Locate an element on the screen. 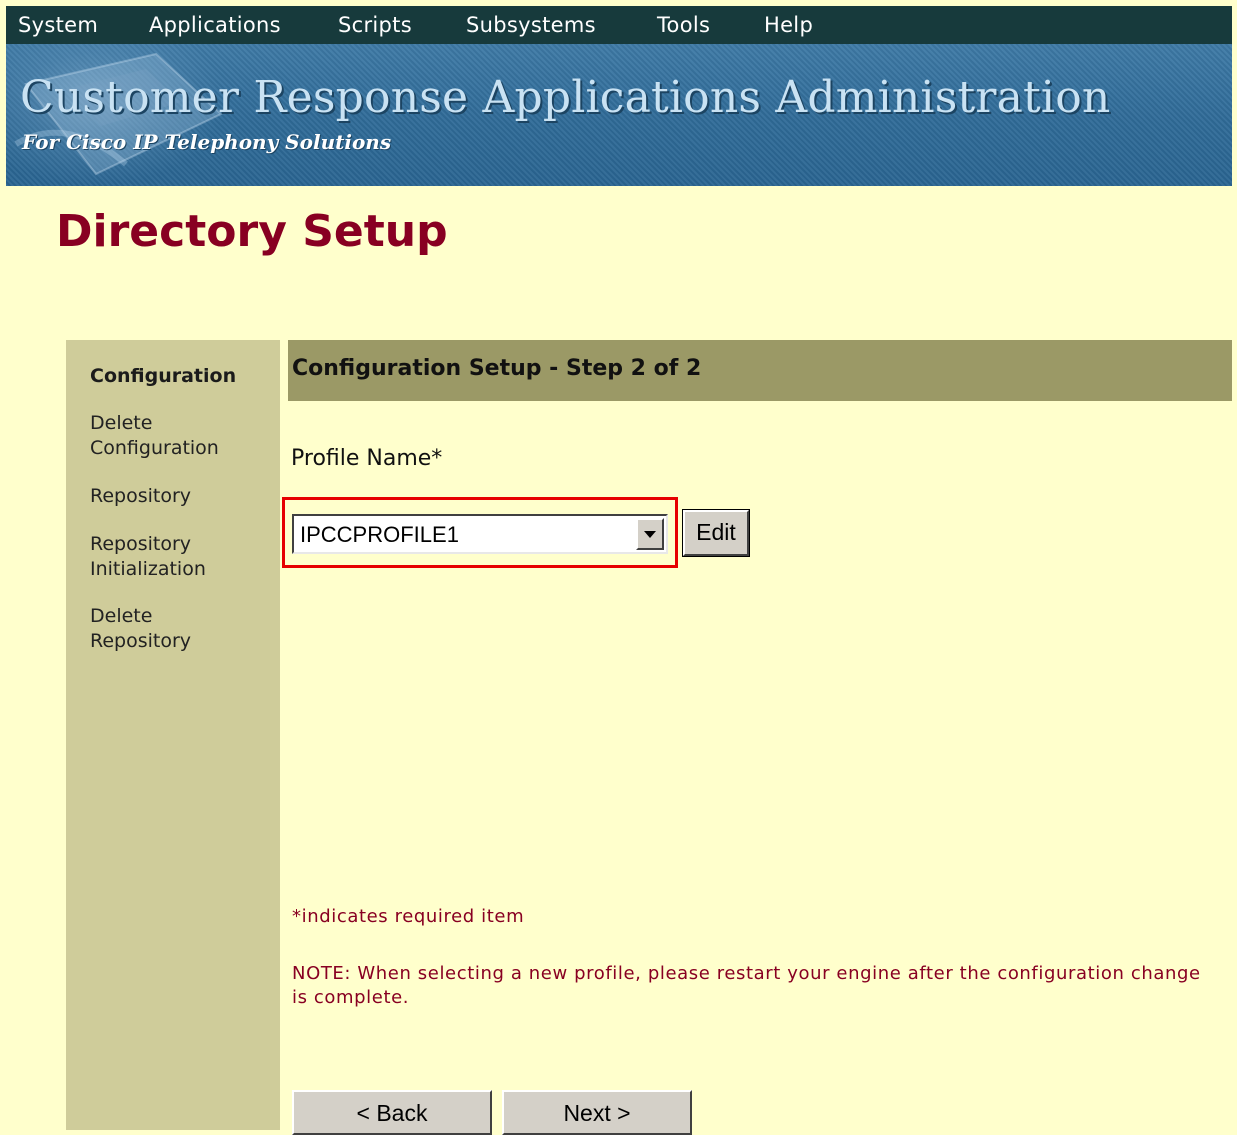 Image resolution: width=1237 pixels, height=1135 pixels. app-subtitle: For Cisco IP Telephony Solutions is located at coordinates (207, 142).